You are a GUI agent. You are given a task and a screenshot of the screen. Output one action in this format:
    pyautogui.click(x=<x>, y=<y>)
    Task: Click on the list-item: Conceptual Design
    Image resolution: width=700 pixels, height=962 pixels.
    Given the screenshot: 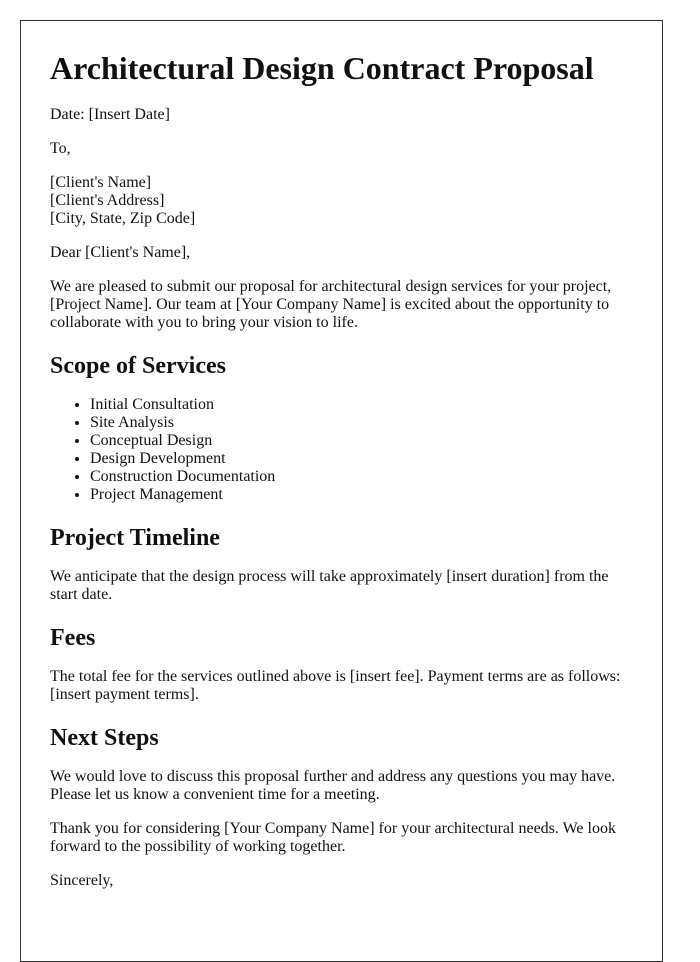 What is the action you would take?
    pyautogui.click(x=361, y=441)
    